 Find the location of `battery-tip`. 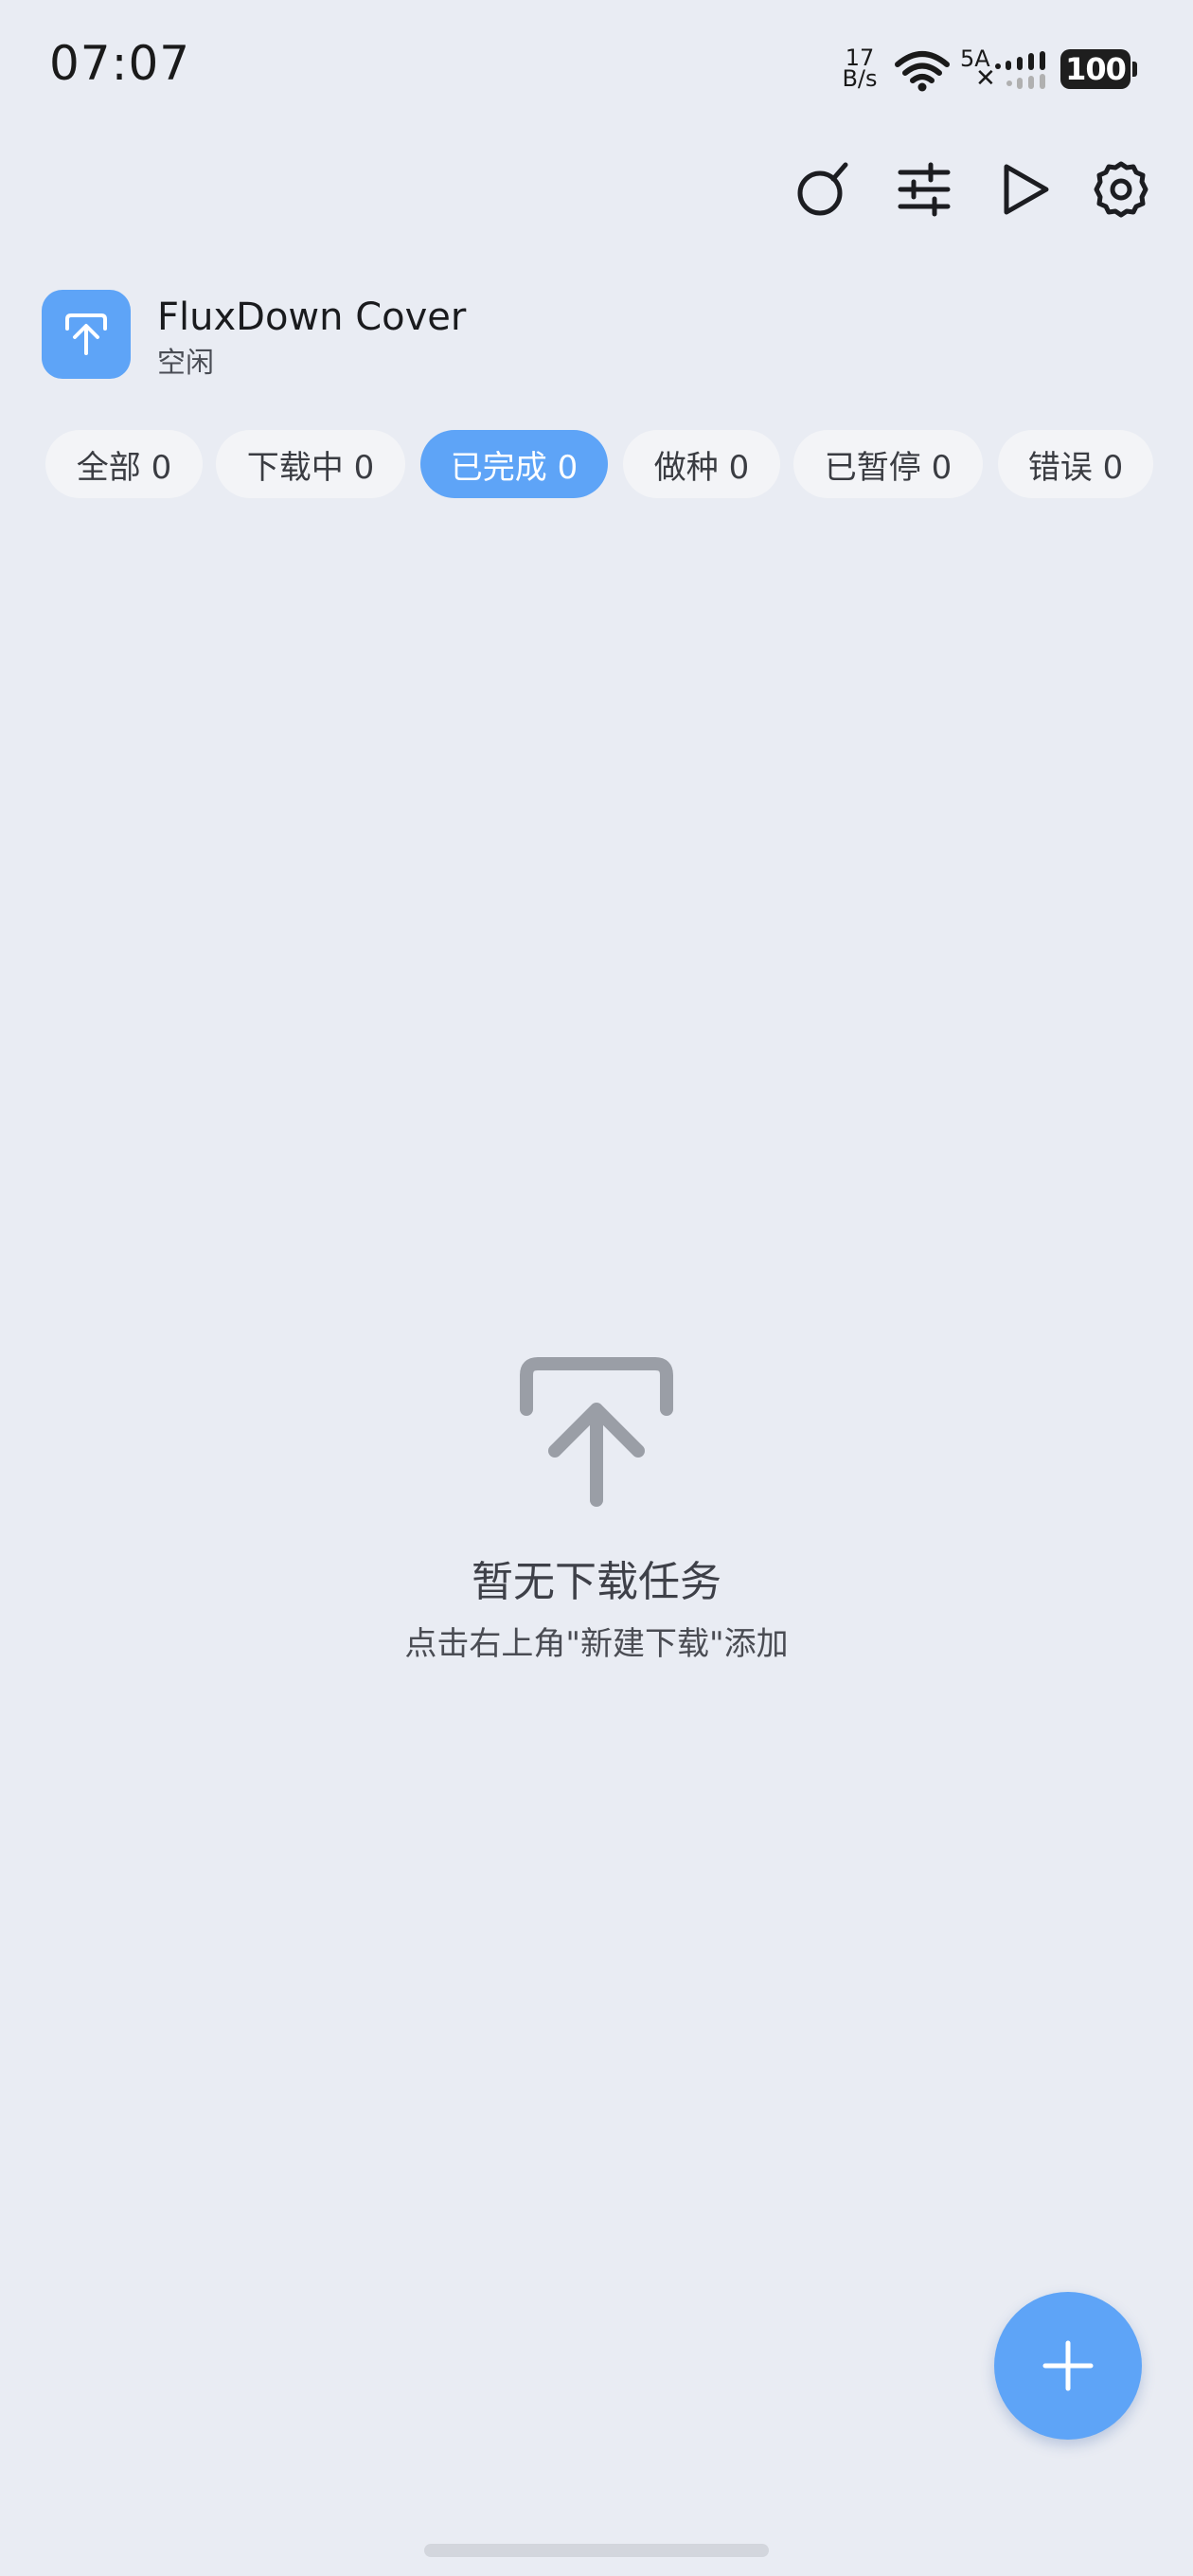

battery-tip is located at coordinates (1134, 69).